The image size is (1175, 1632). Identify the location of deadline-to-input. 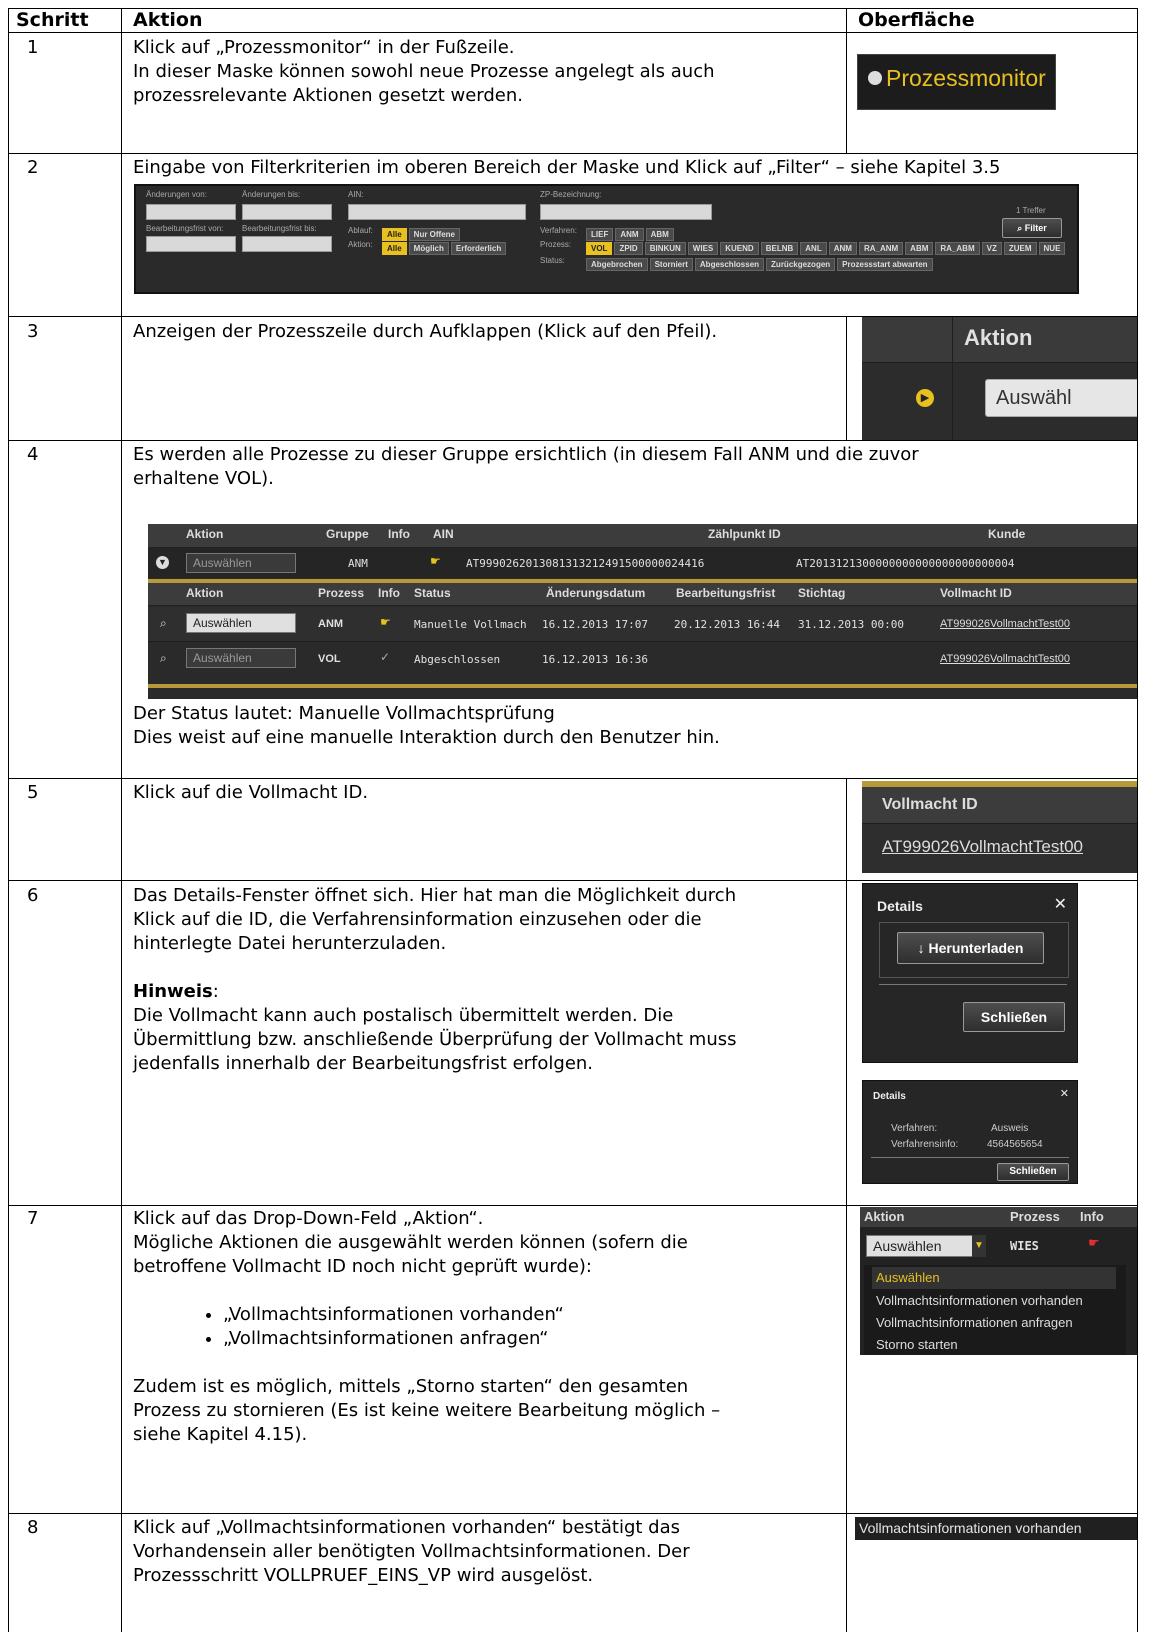
(287, 244).